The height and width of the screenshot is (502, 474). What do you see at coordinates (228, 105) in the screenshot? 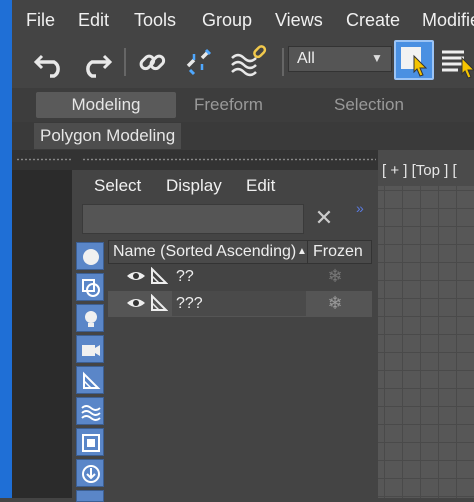
I see `tab-freeform: Freeform` at bounding box center [228, 105].